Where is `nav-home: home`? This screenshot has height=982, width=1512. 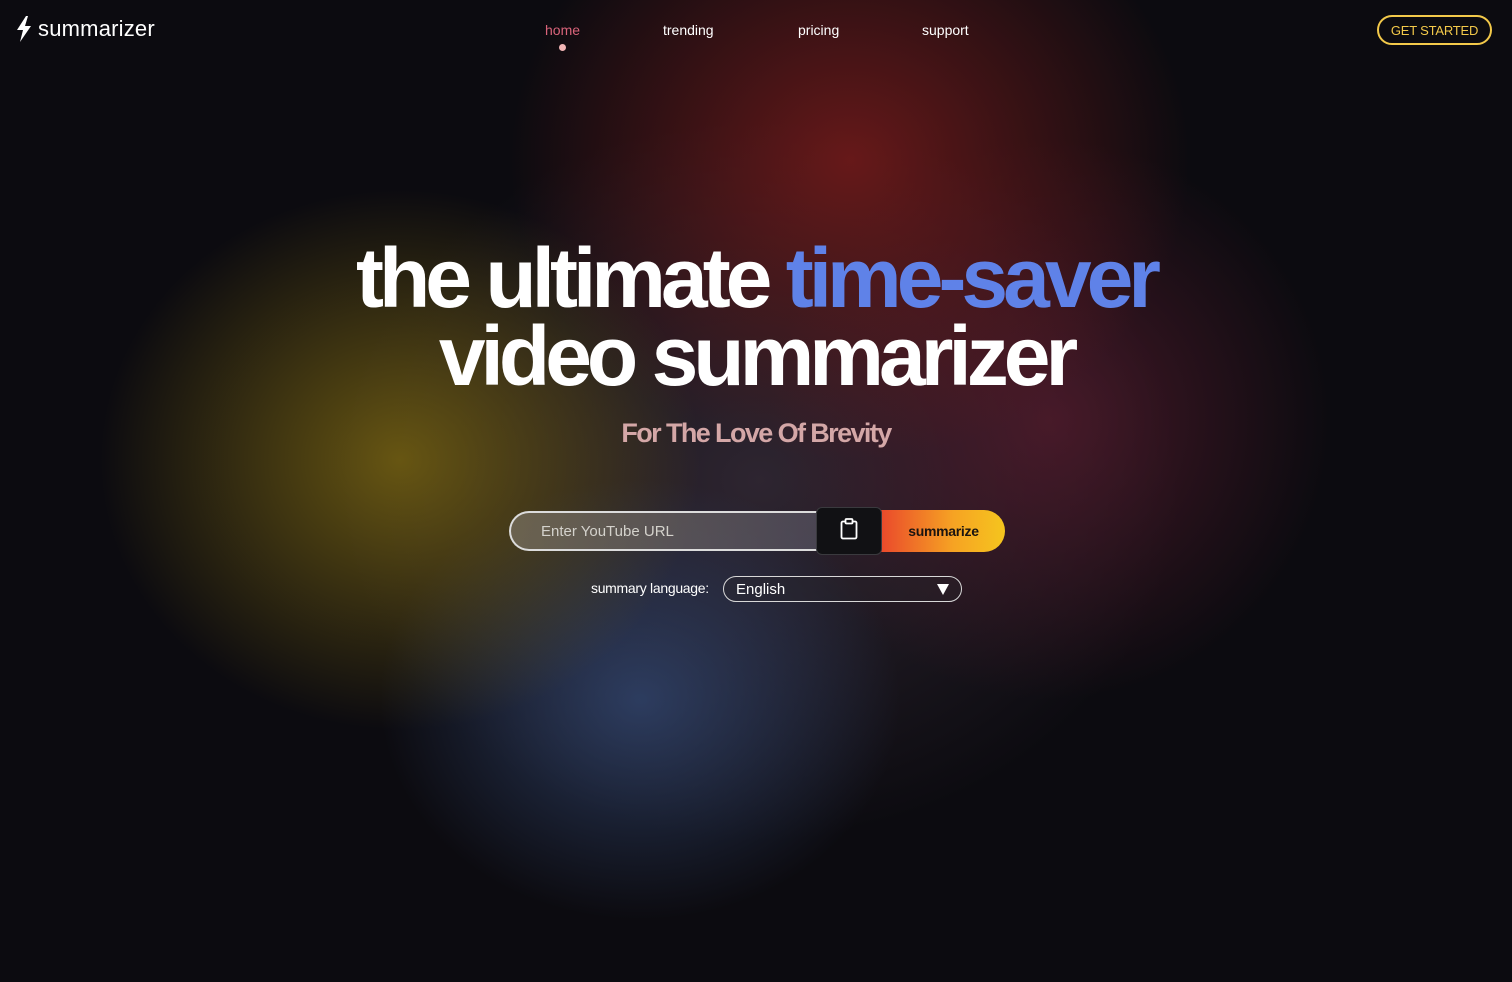
nav-home: home is located at coordinates (563, 36).